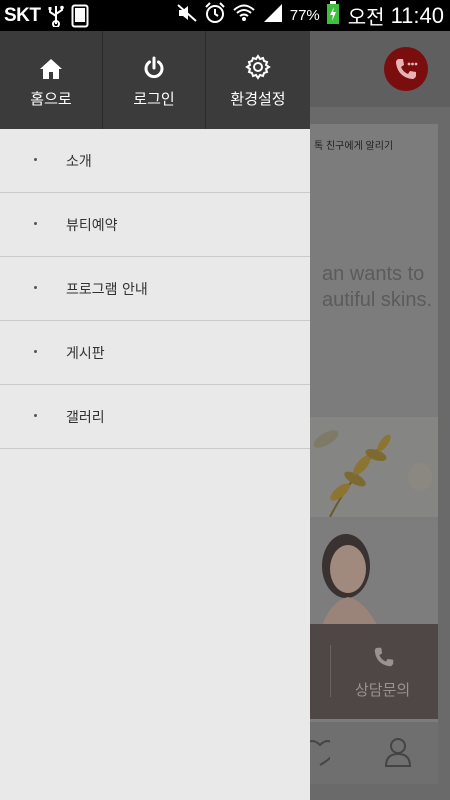  I want to click on settings-button: 환경설정, so click(258, 80).